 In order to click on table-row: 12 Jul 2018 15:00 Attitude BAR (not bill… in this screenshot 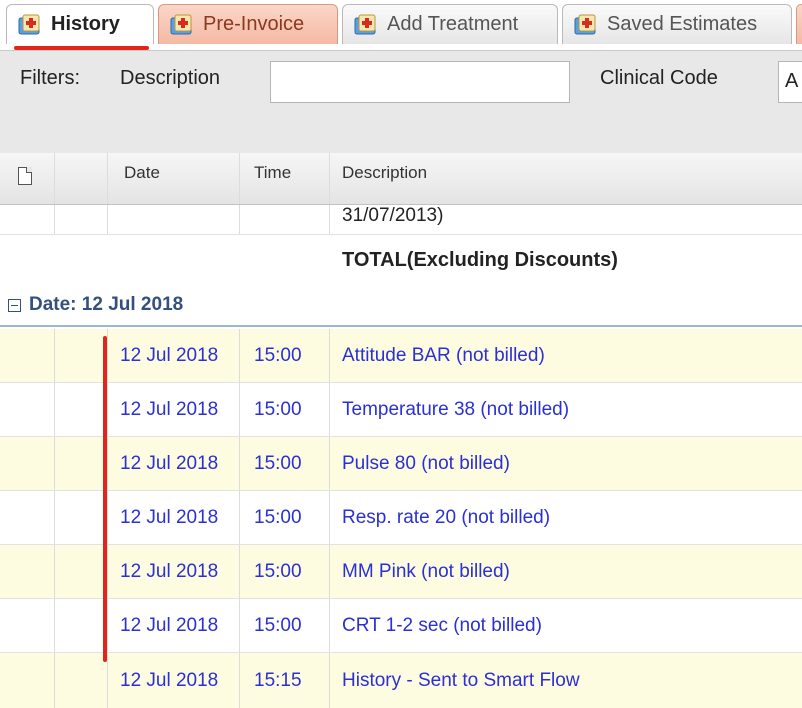, I will do `click(401, 356)`.